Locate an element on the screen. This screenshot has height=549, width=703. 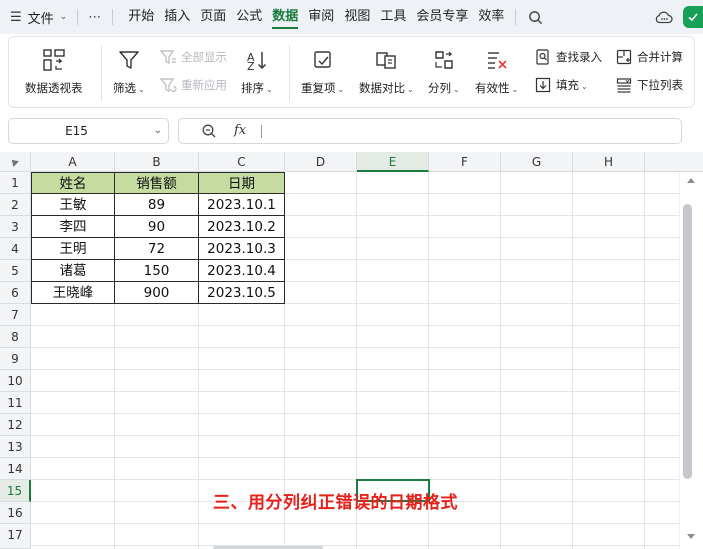
row-header-14: 14 is located at coordinates (15, 469).